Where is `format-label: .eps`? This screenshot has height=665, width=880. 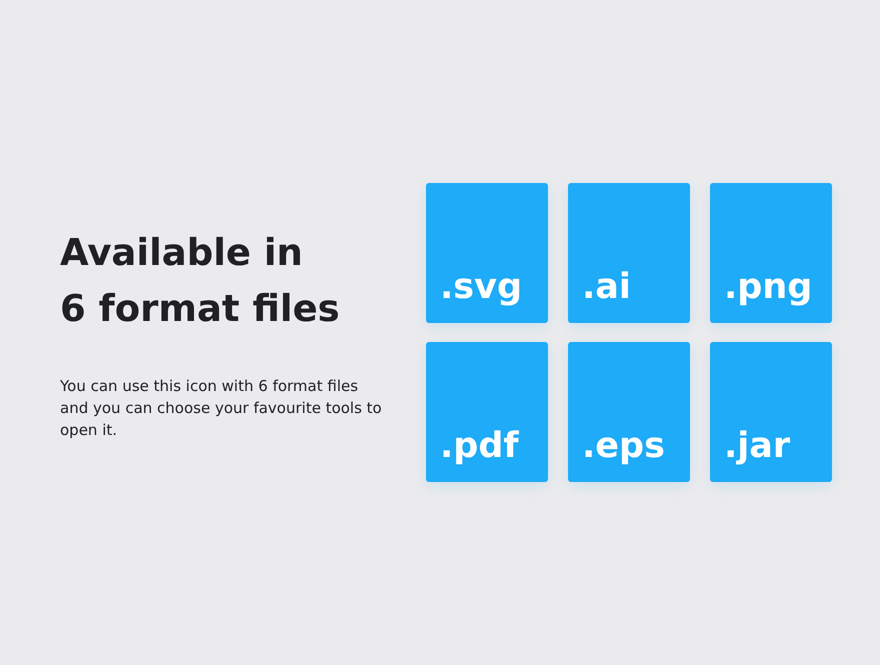
format-label: .eps is located at coordinates (623, 446).